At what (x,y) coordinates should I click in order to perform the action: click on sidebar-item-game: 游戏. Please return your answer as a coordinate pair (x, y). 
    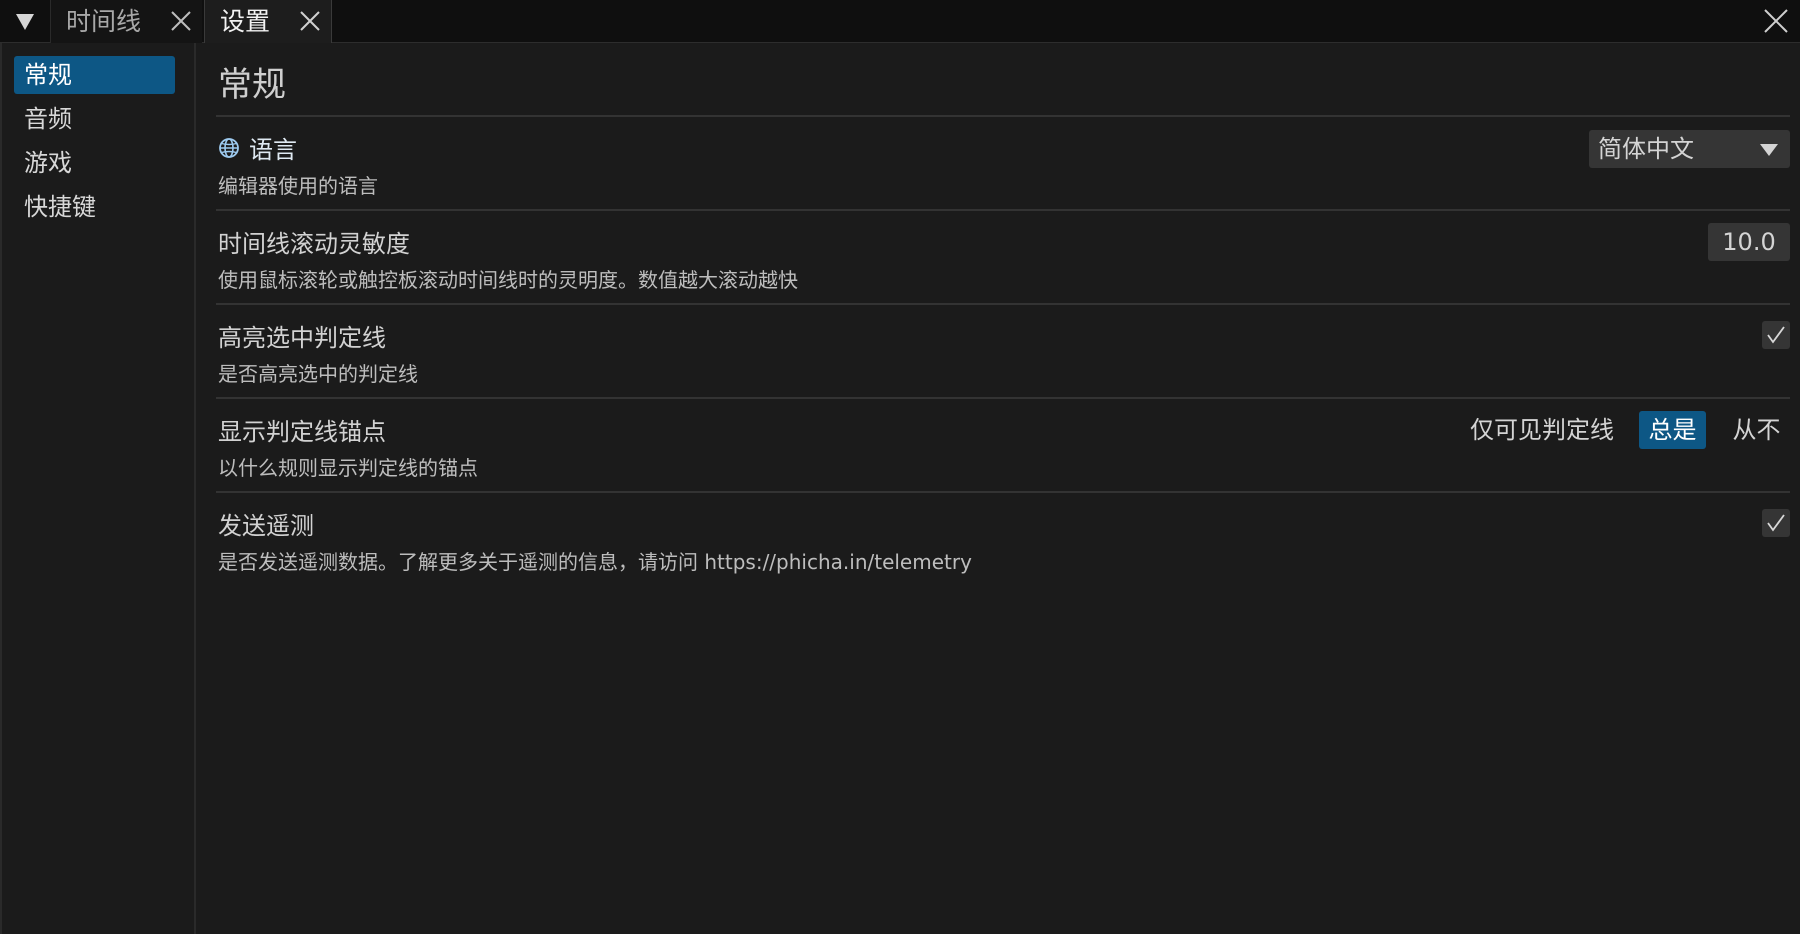
    Looking at the image, I should click on (94, 163).